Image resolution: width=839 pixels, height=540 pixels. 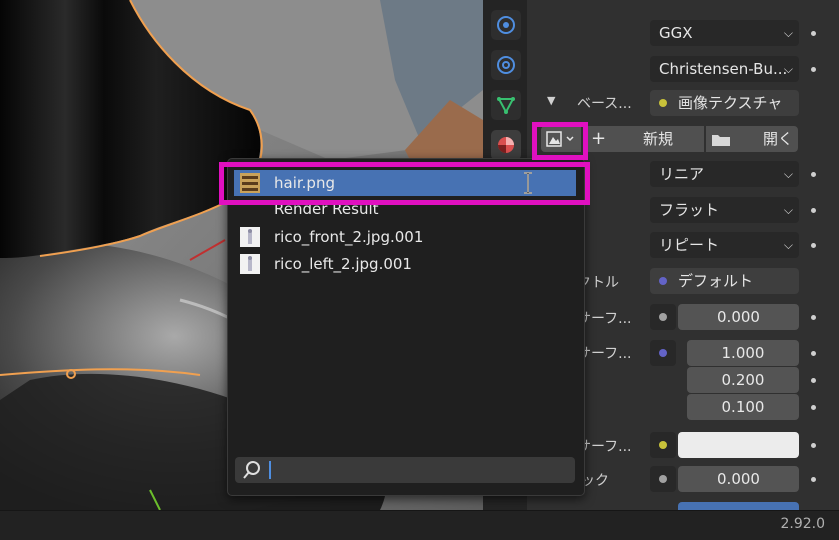 I want to click on base-color-link-button: 画像テクスチャ, so click(x=724, y=103).